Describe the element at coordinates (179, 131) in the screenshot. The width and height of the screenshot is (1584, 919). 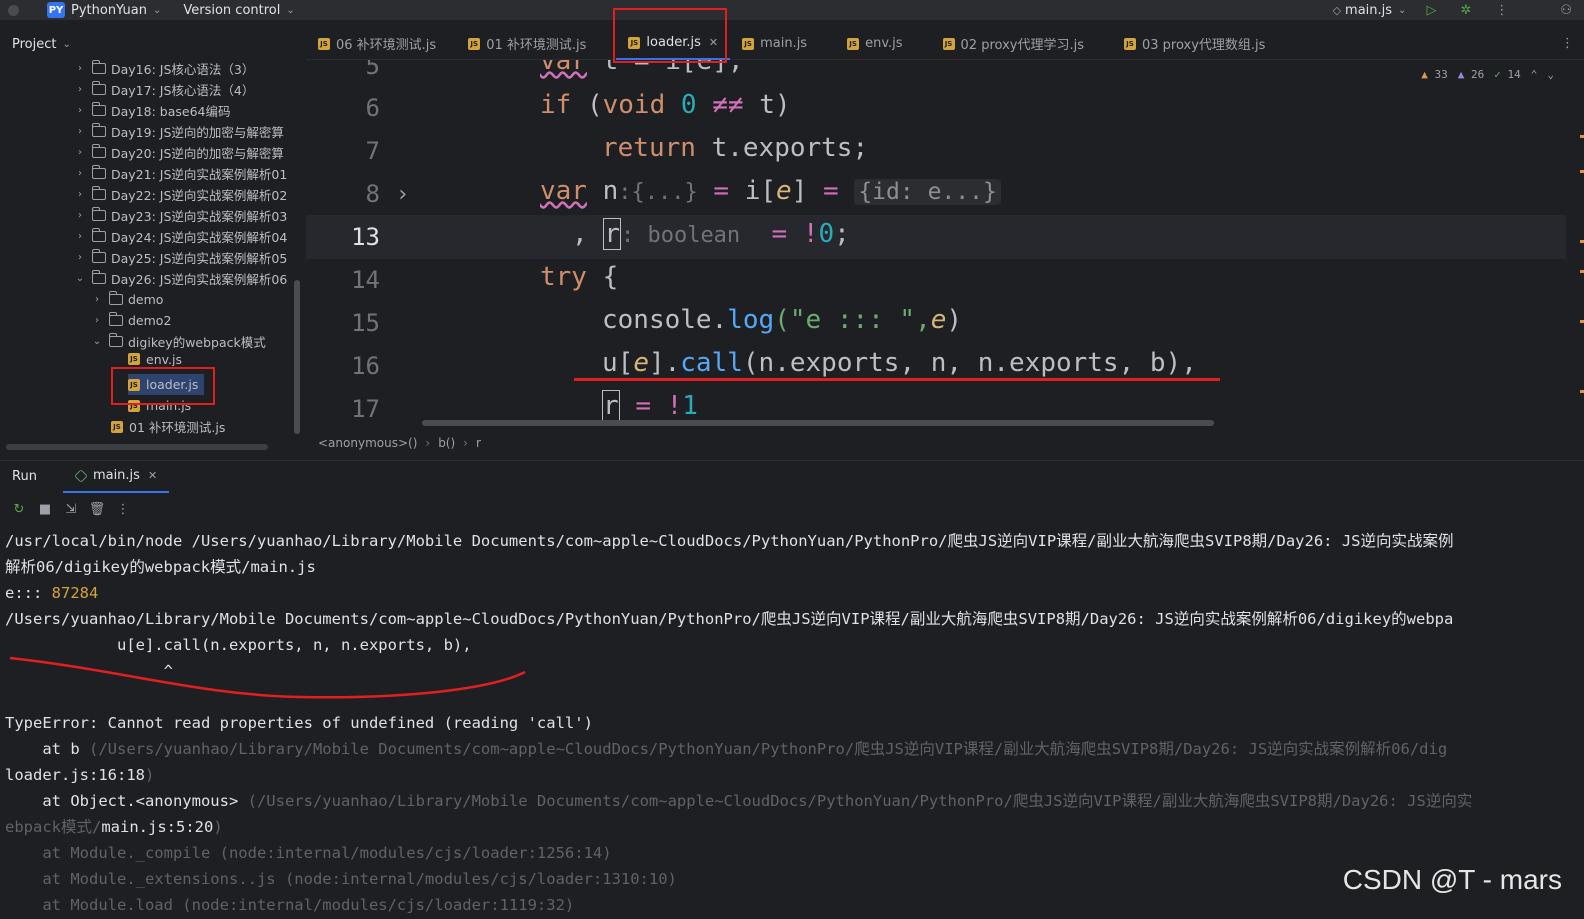
I see `tree-folder: › Day19: JS逆向的加密与解密算` at that location.